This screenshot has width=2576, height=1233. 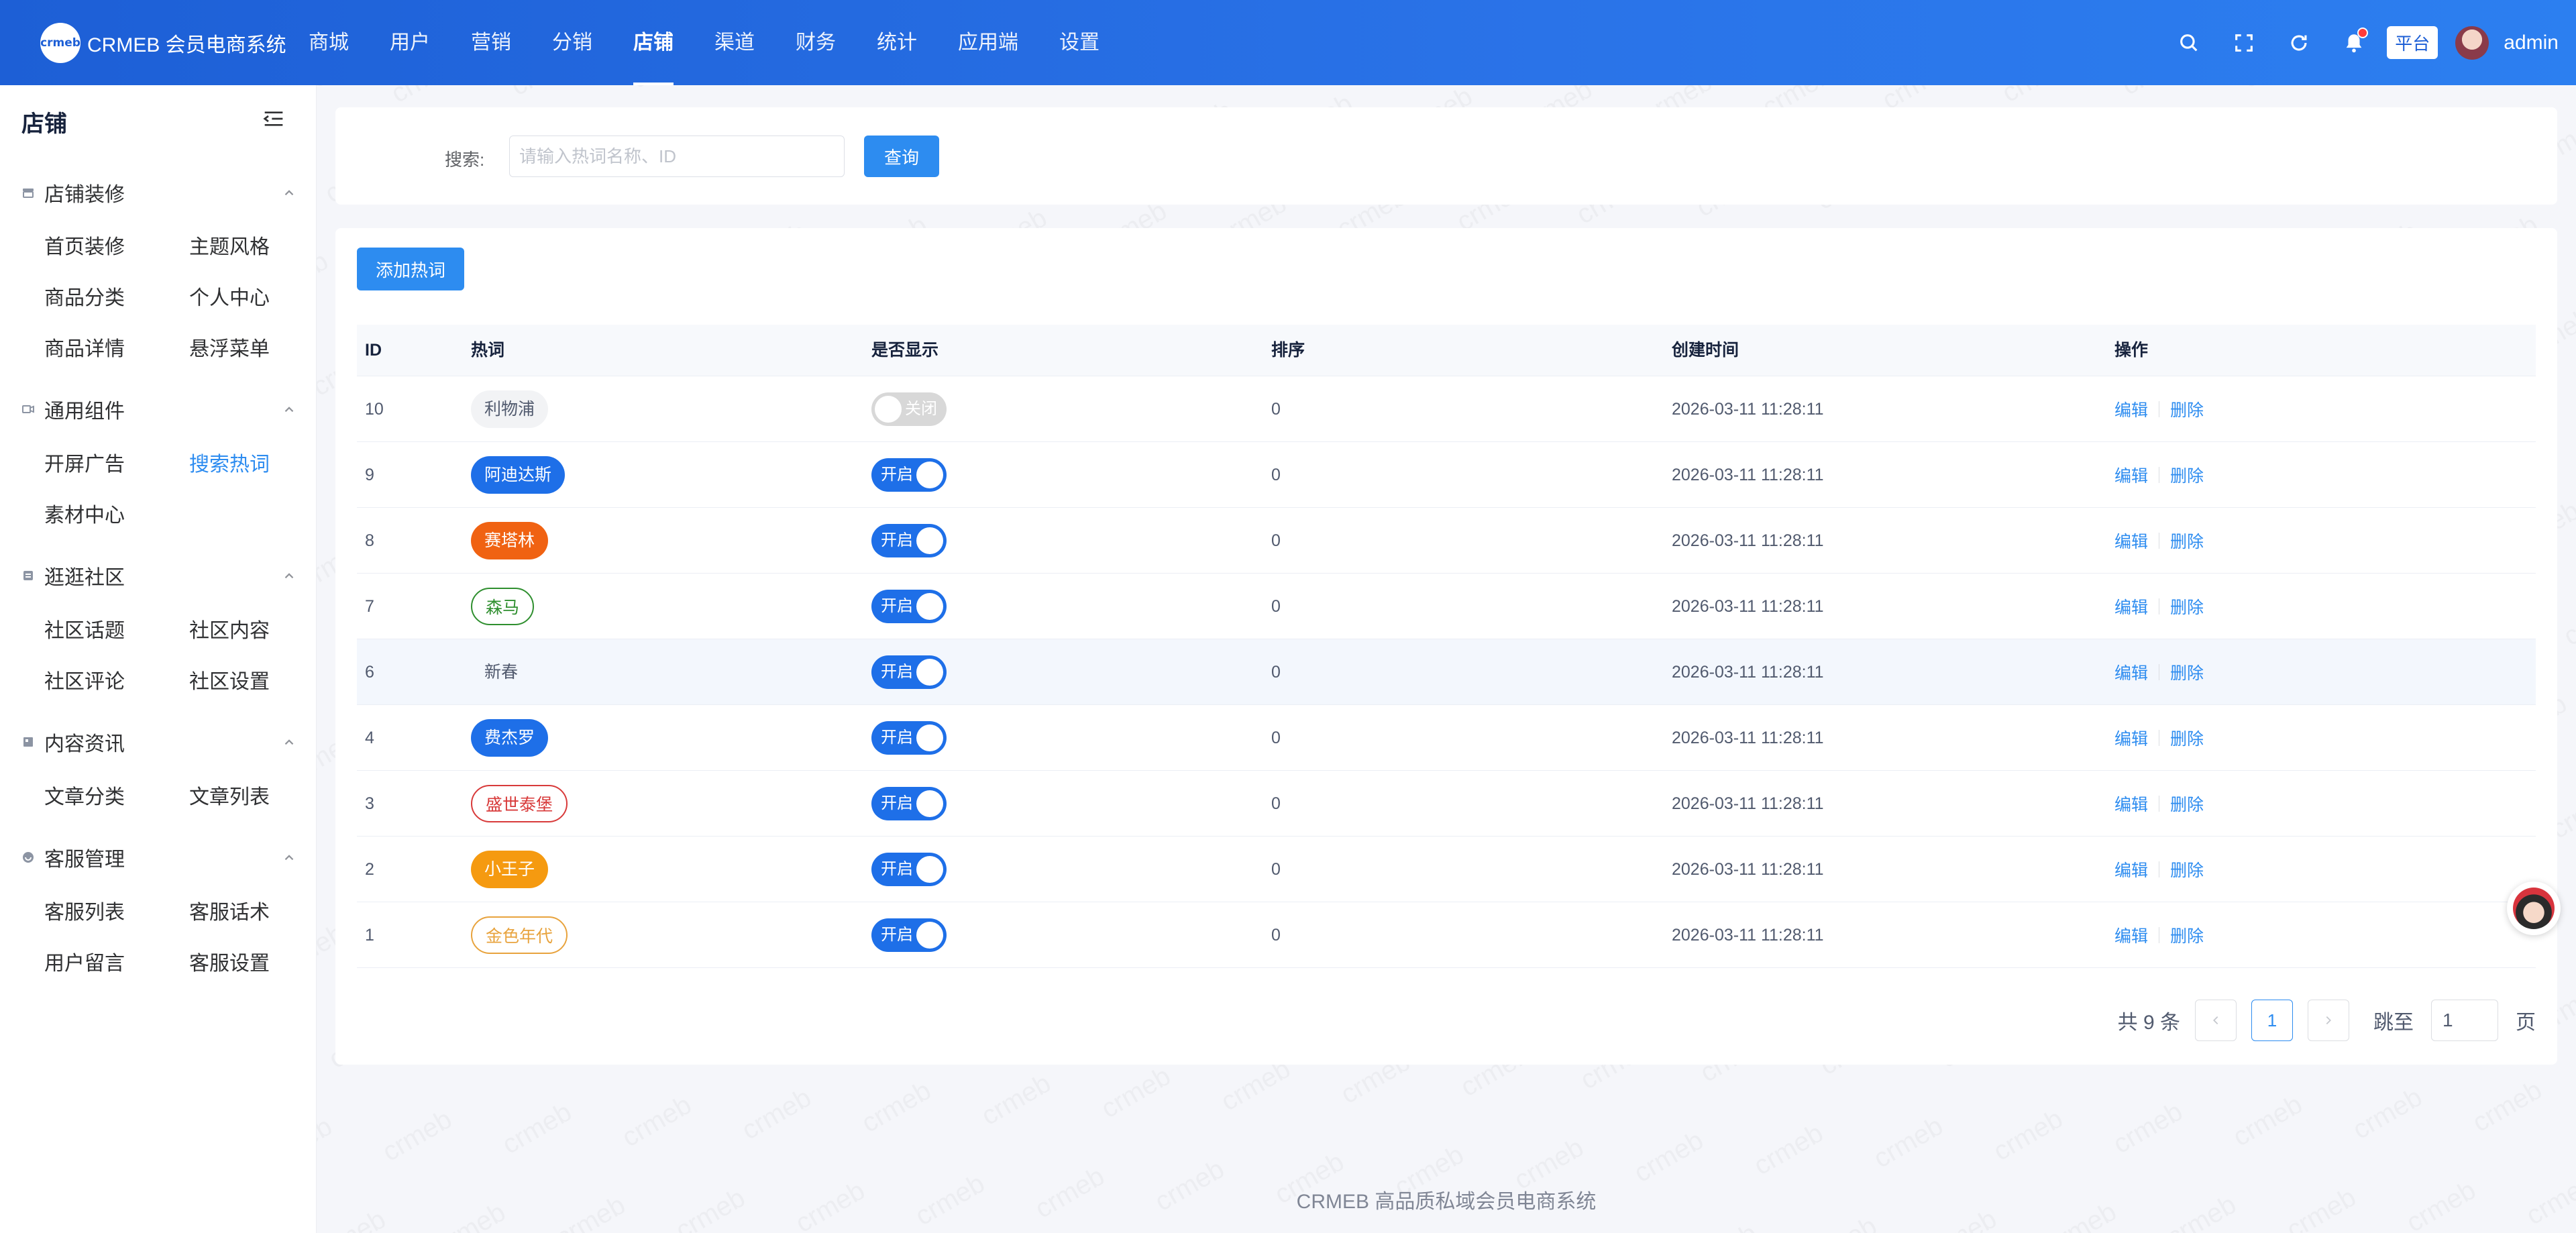 I want to click on nav-mall: 商城, so click(x=329, y=43).